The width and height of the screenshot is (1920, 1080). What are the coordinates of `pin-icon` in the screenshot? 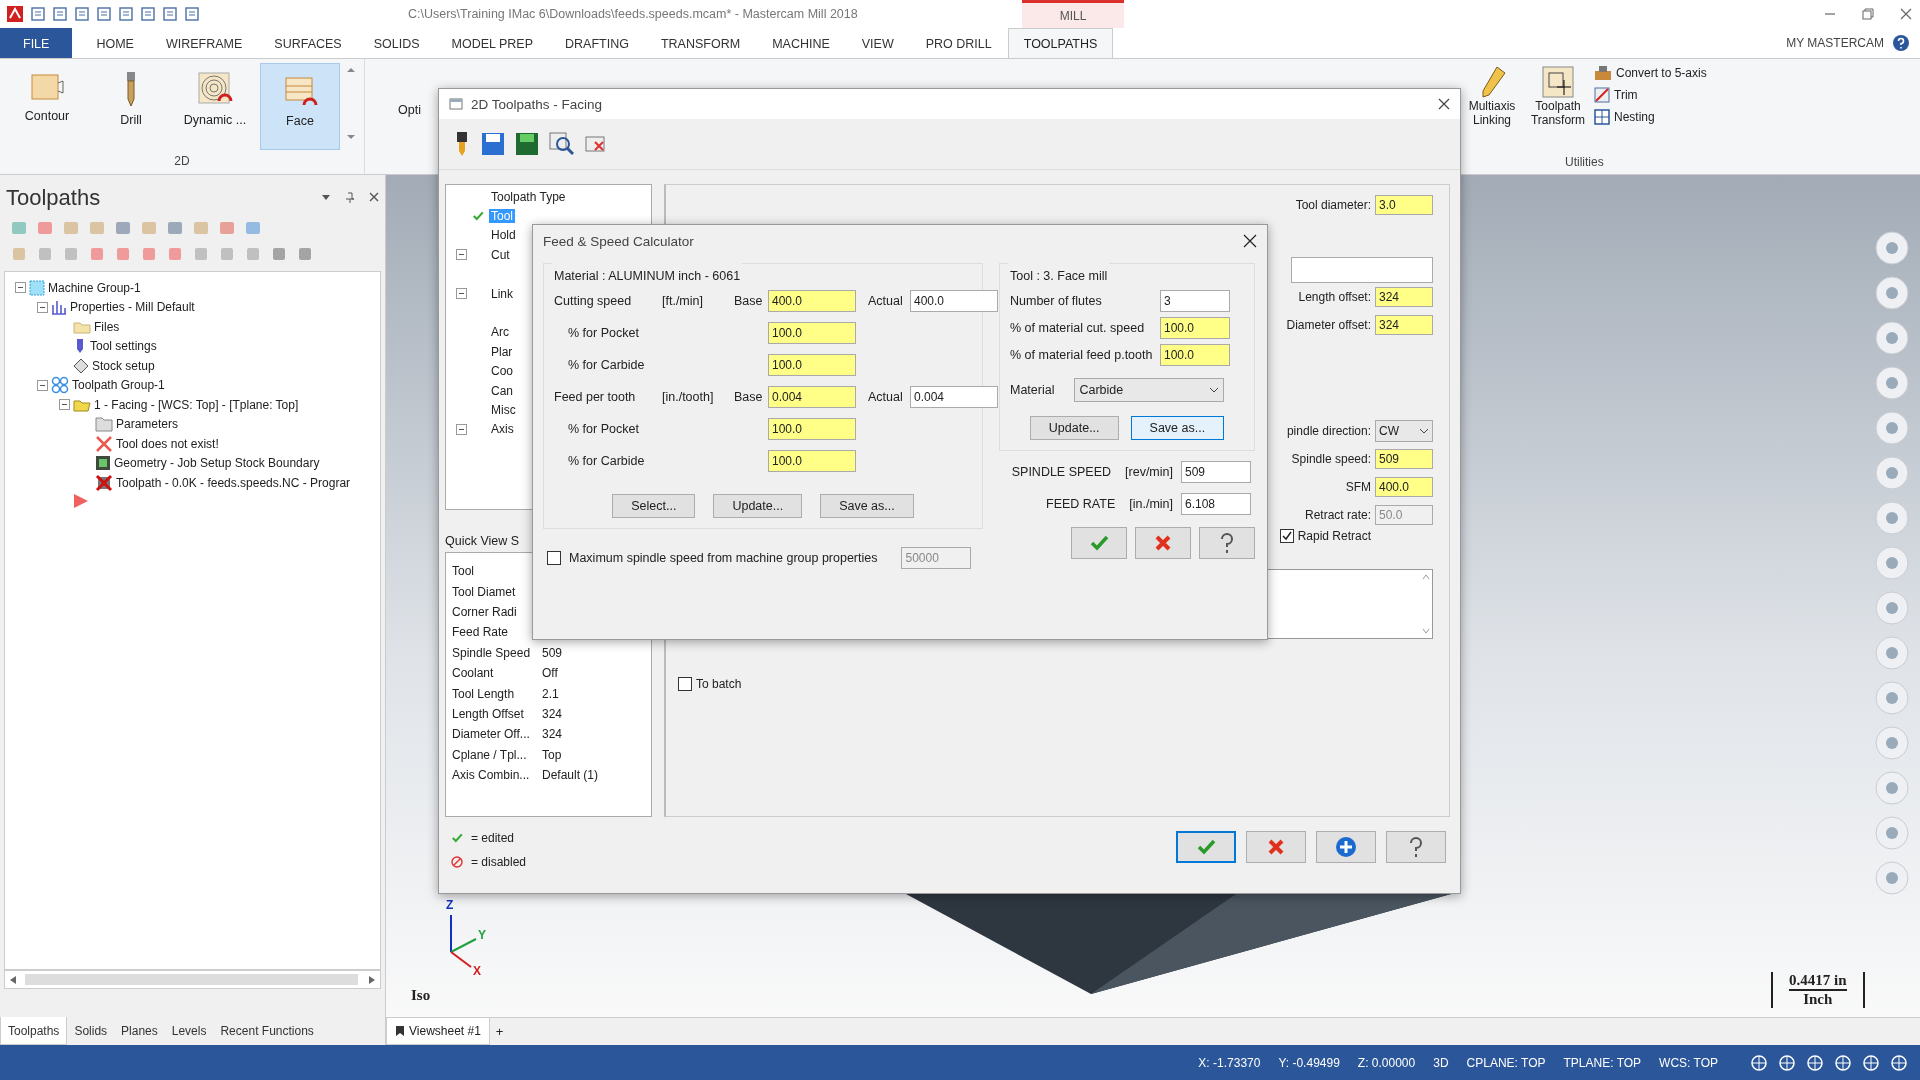 It's located at (350, 198).